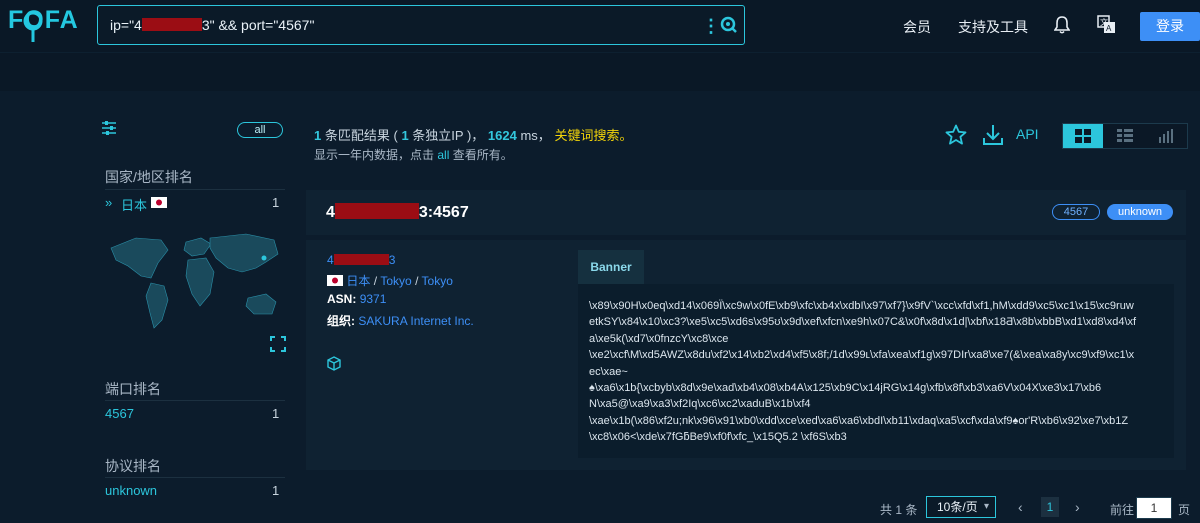  I want to click on page-size-select: 10条/页 ▾, so click(961, 507).